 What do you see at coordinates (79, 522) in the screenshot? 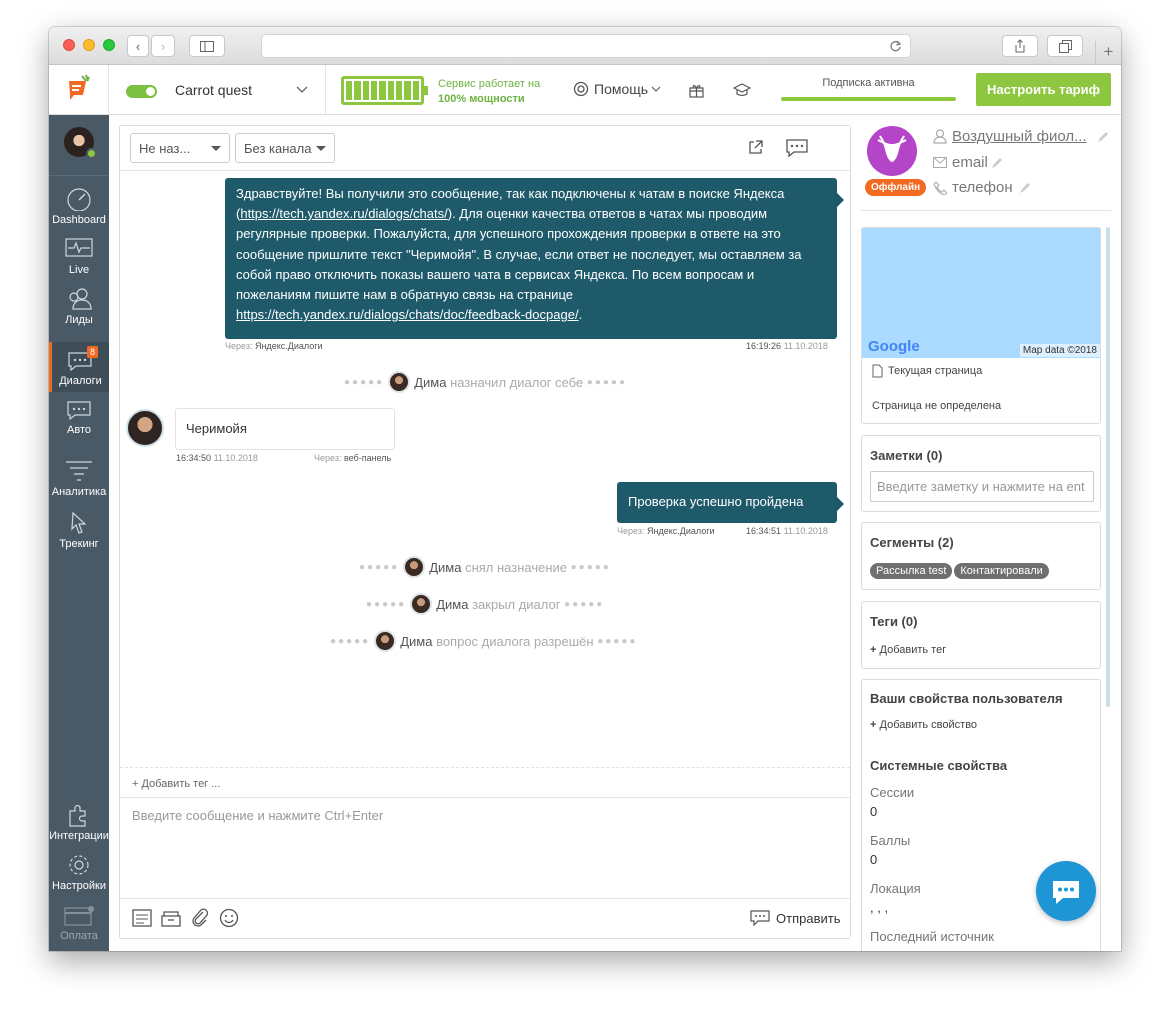
I see `cursor-icon` at bounding box center [79, 522].